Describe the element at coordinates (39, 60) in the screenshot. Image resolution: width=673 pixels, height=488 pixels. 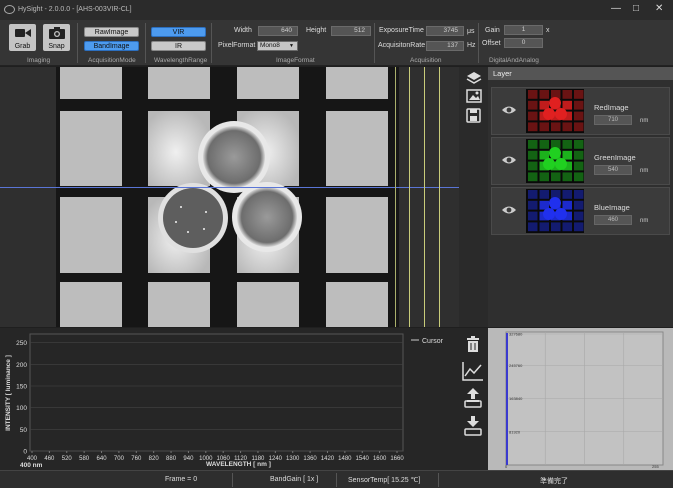
I see `imaging-group-label: Imaging` at that location.